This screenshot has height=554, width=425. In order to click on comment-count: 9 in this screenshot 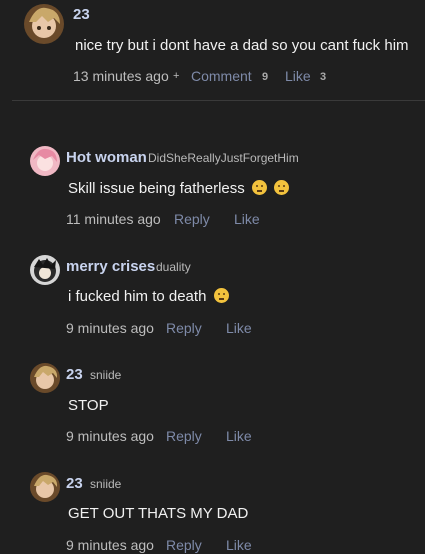, I will do `click(265, 77)`.